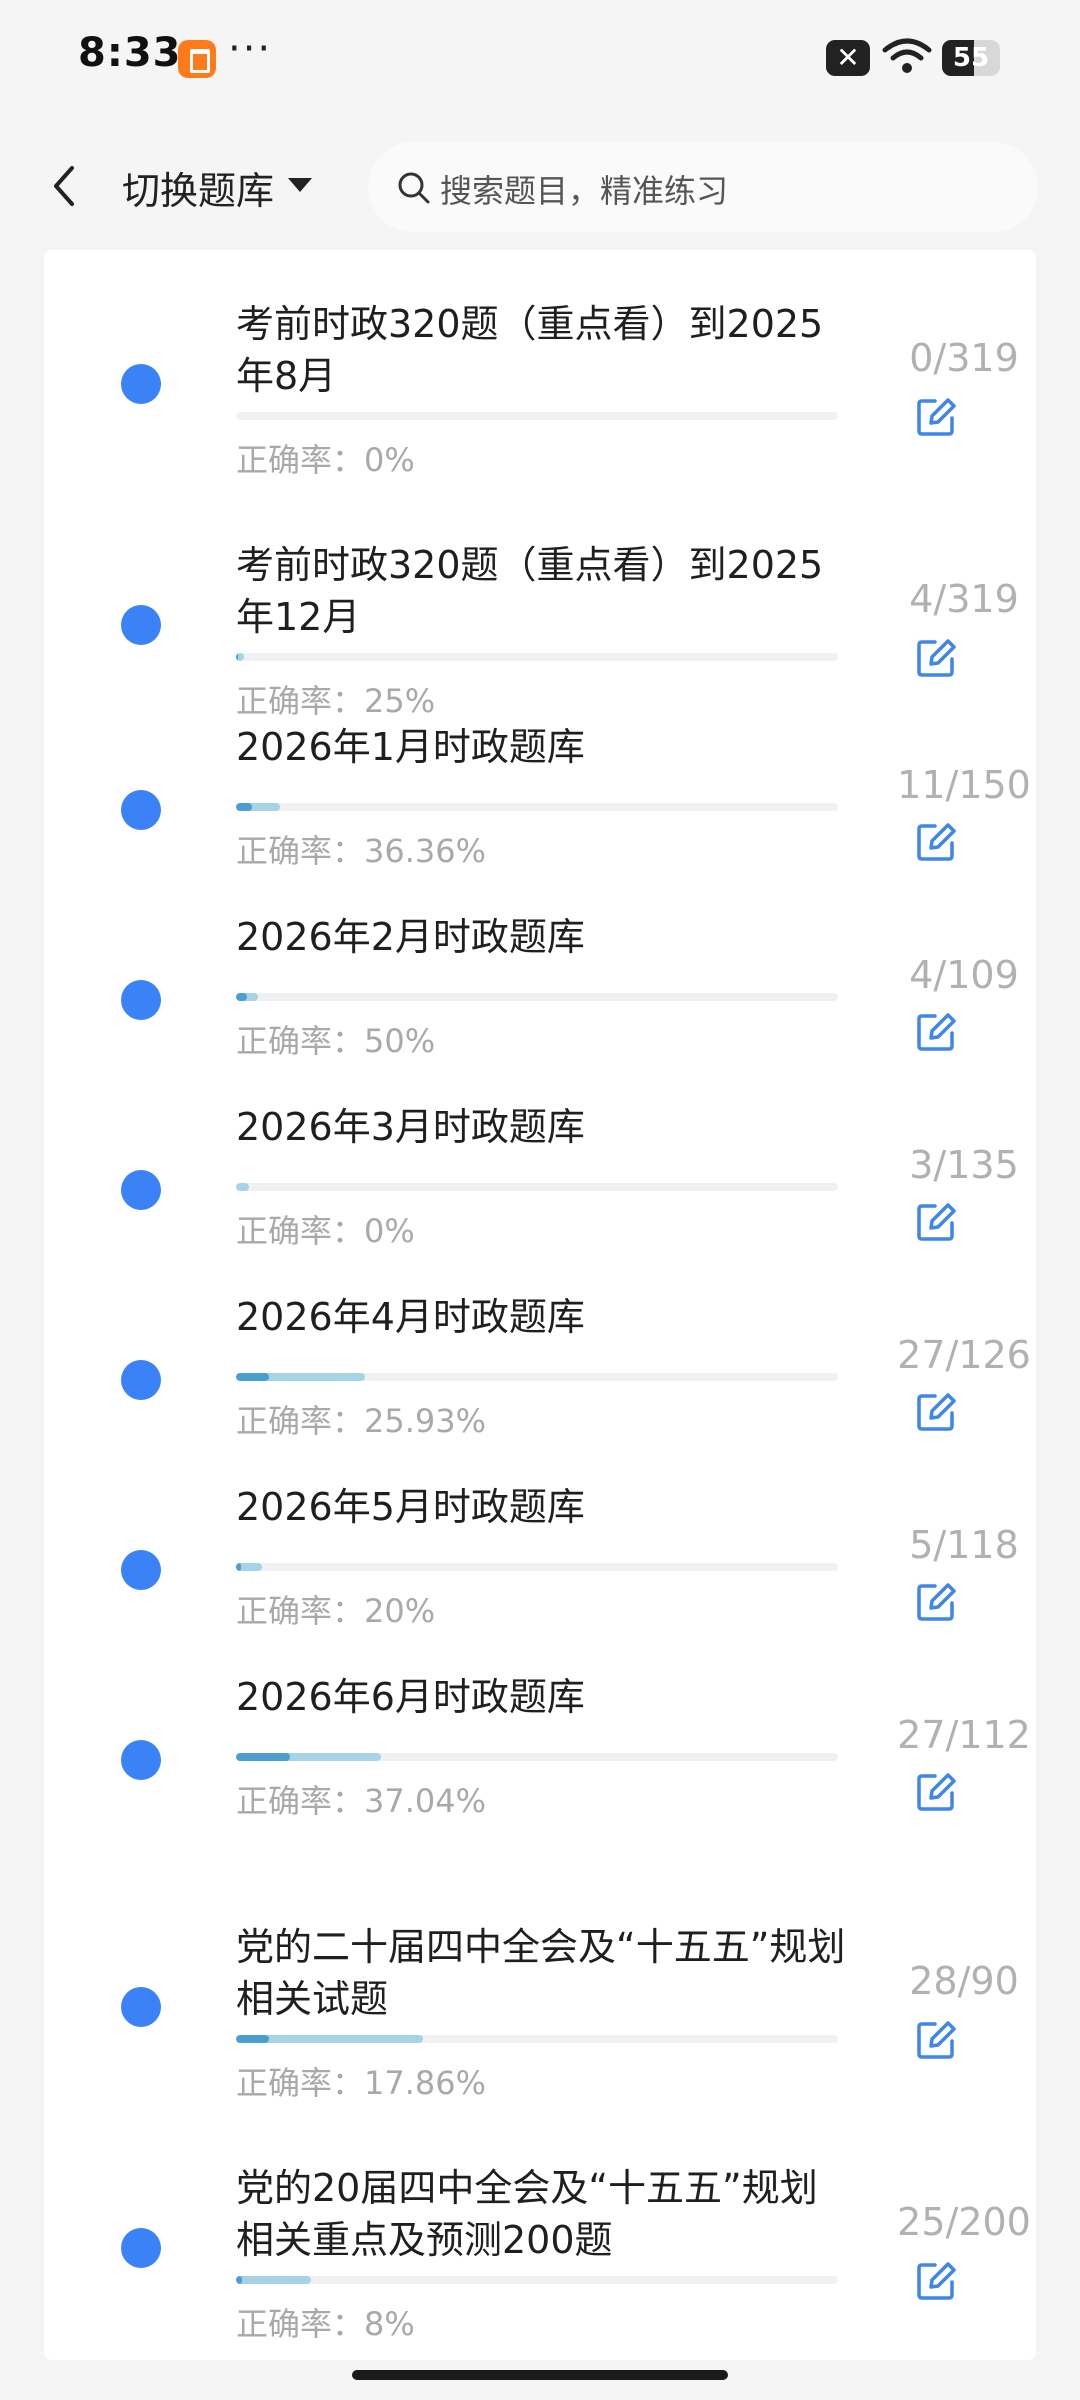 The height and width of the screenshot is (2400, 1080). What do you see at coordinates (410, 747) in the screenshot?
I see `bank-name: 2026年1月时政题库` at bounding box center [410, 747].